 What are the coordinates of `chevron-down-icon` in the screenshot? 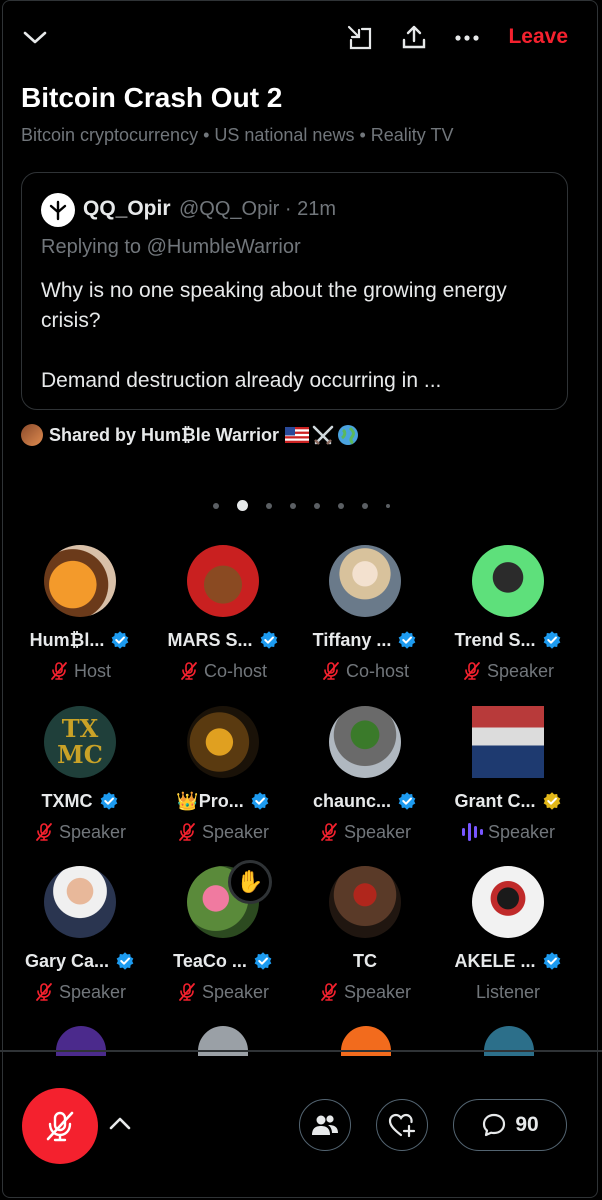 It's located at (35, 37).